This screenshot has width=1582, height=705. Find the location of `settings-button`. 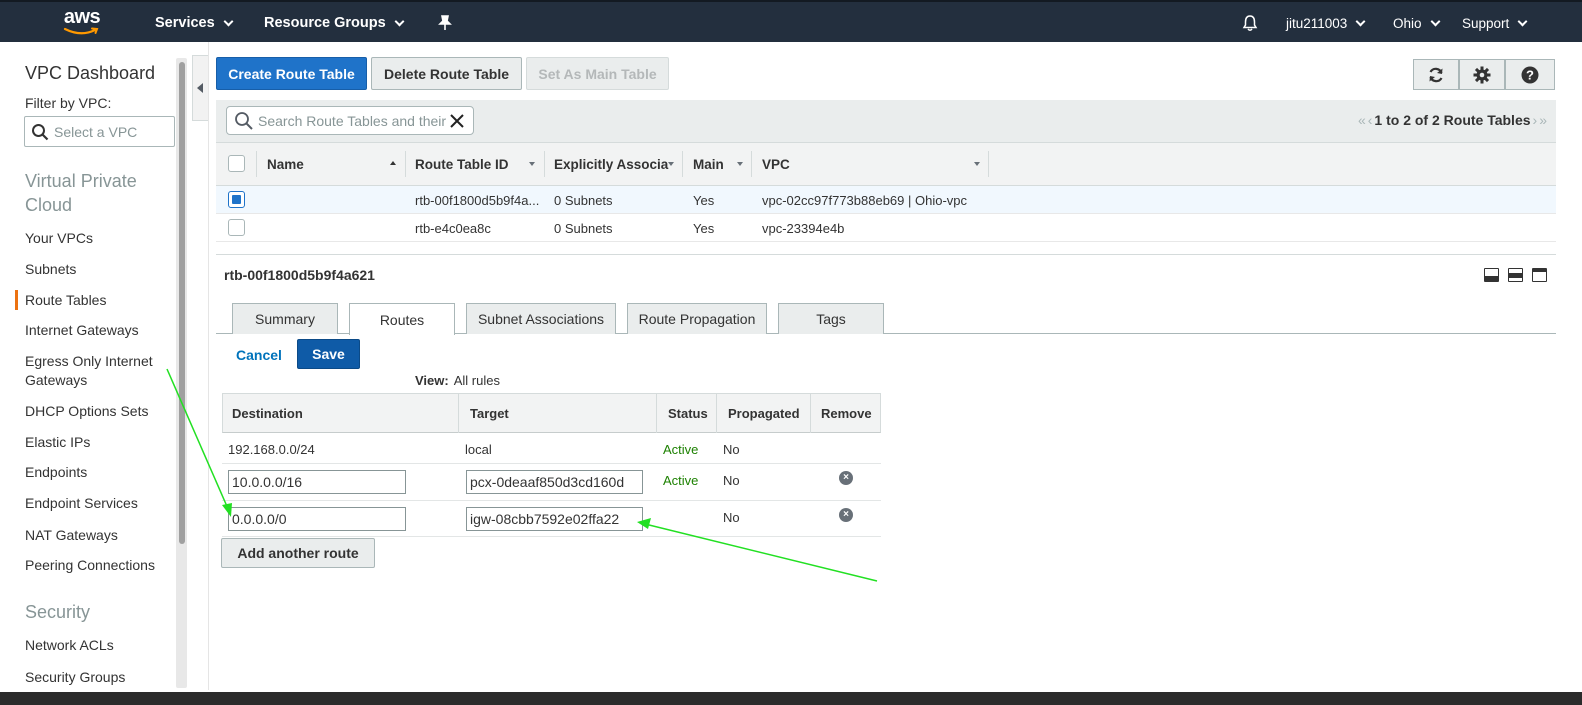

settings-button is located at coordinates (1482, 74).